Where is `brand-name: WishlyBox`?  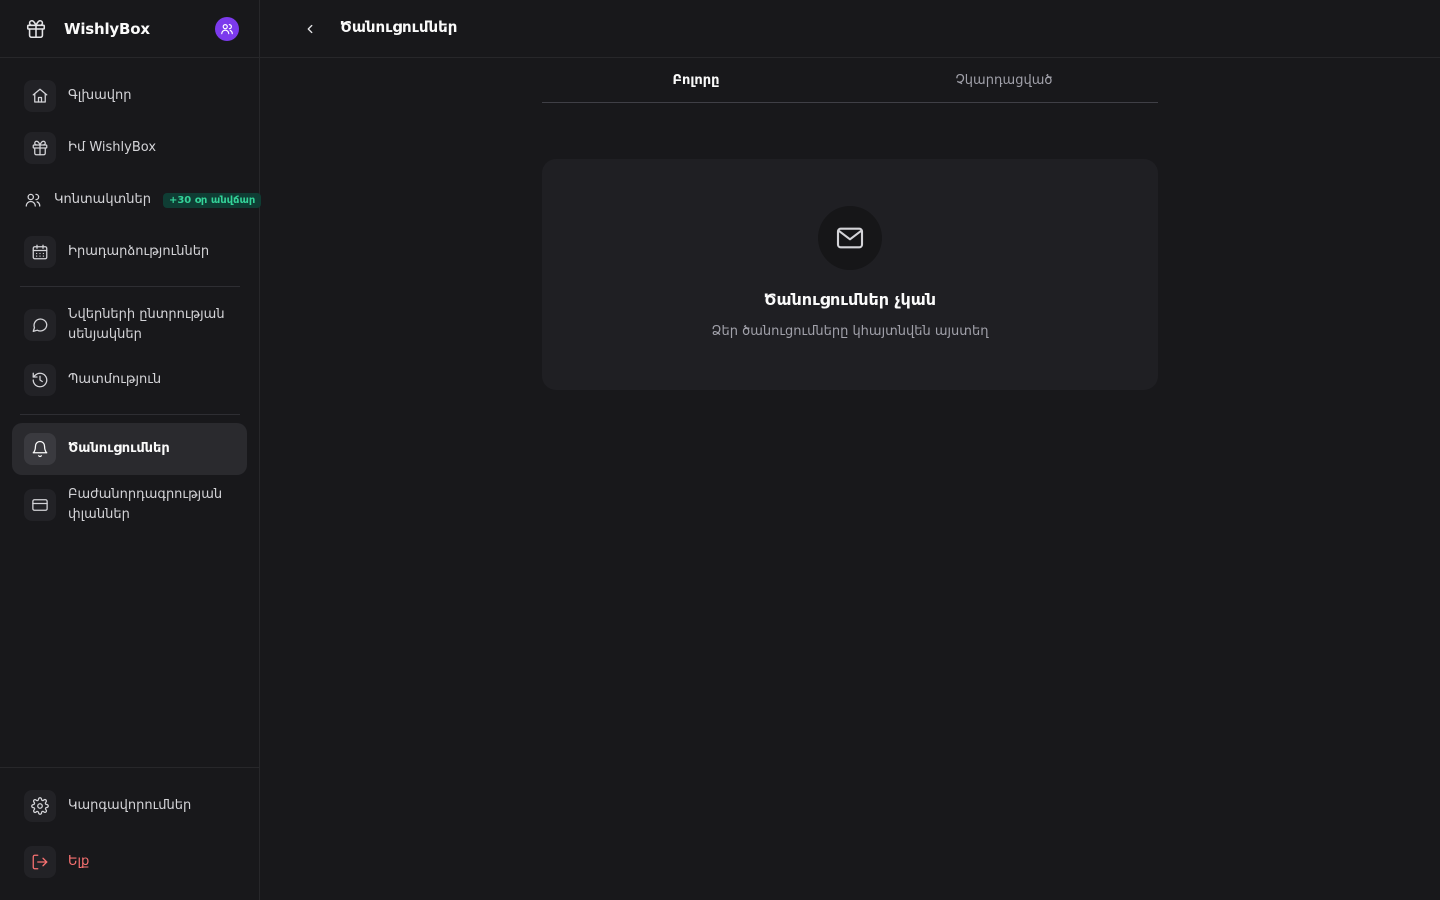
brand-name: WishlyBox is located at coordinates (107, 29).